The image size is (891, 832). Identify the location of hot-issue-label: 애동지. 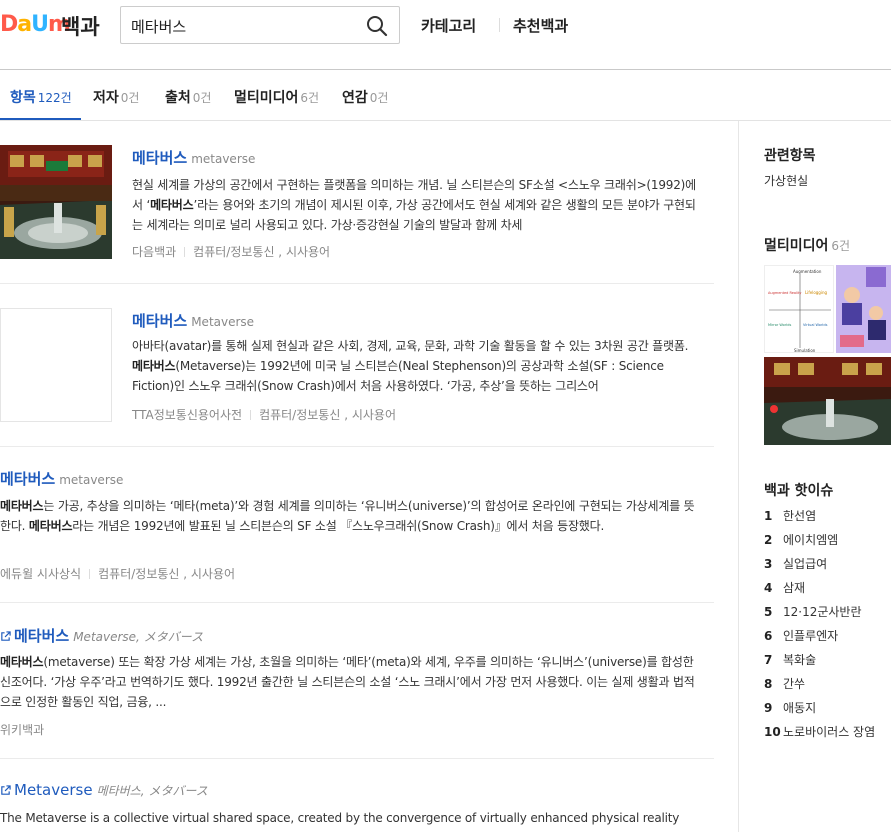
(800, 708).